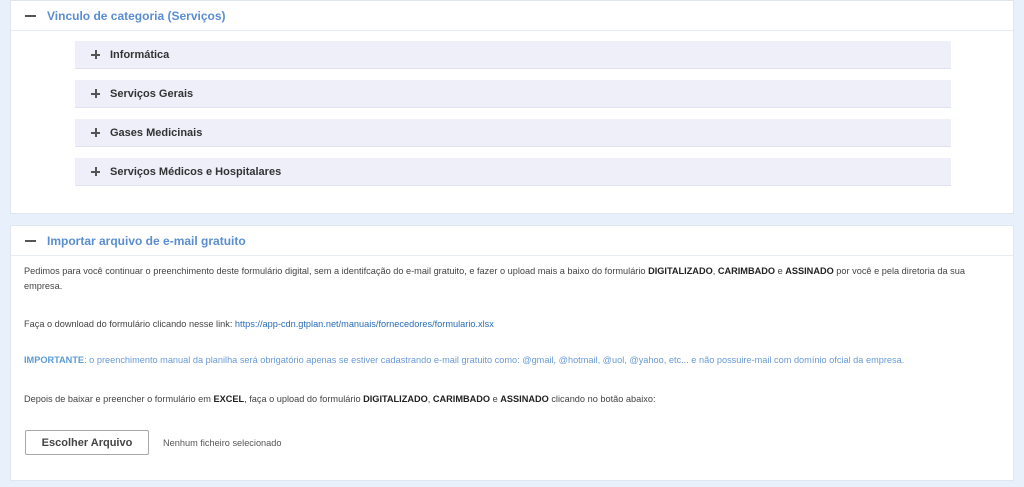 This screenshot has width=1024, height=487. Describe the element at coordinates (513, 172) in the screenshot. I see `category-item-servicos-medicos: Serviços Médicos e Hospitalares` at that location.